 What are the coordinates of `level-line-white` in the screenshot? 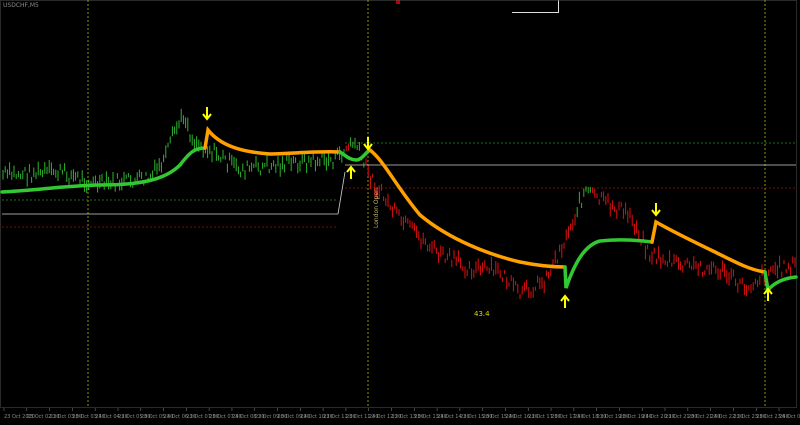 It's located at (341, 193).